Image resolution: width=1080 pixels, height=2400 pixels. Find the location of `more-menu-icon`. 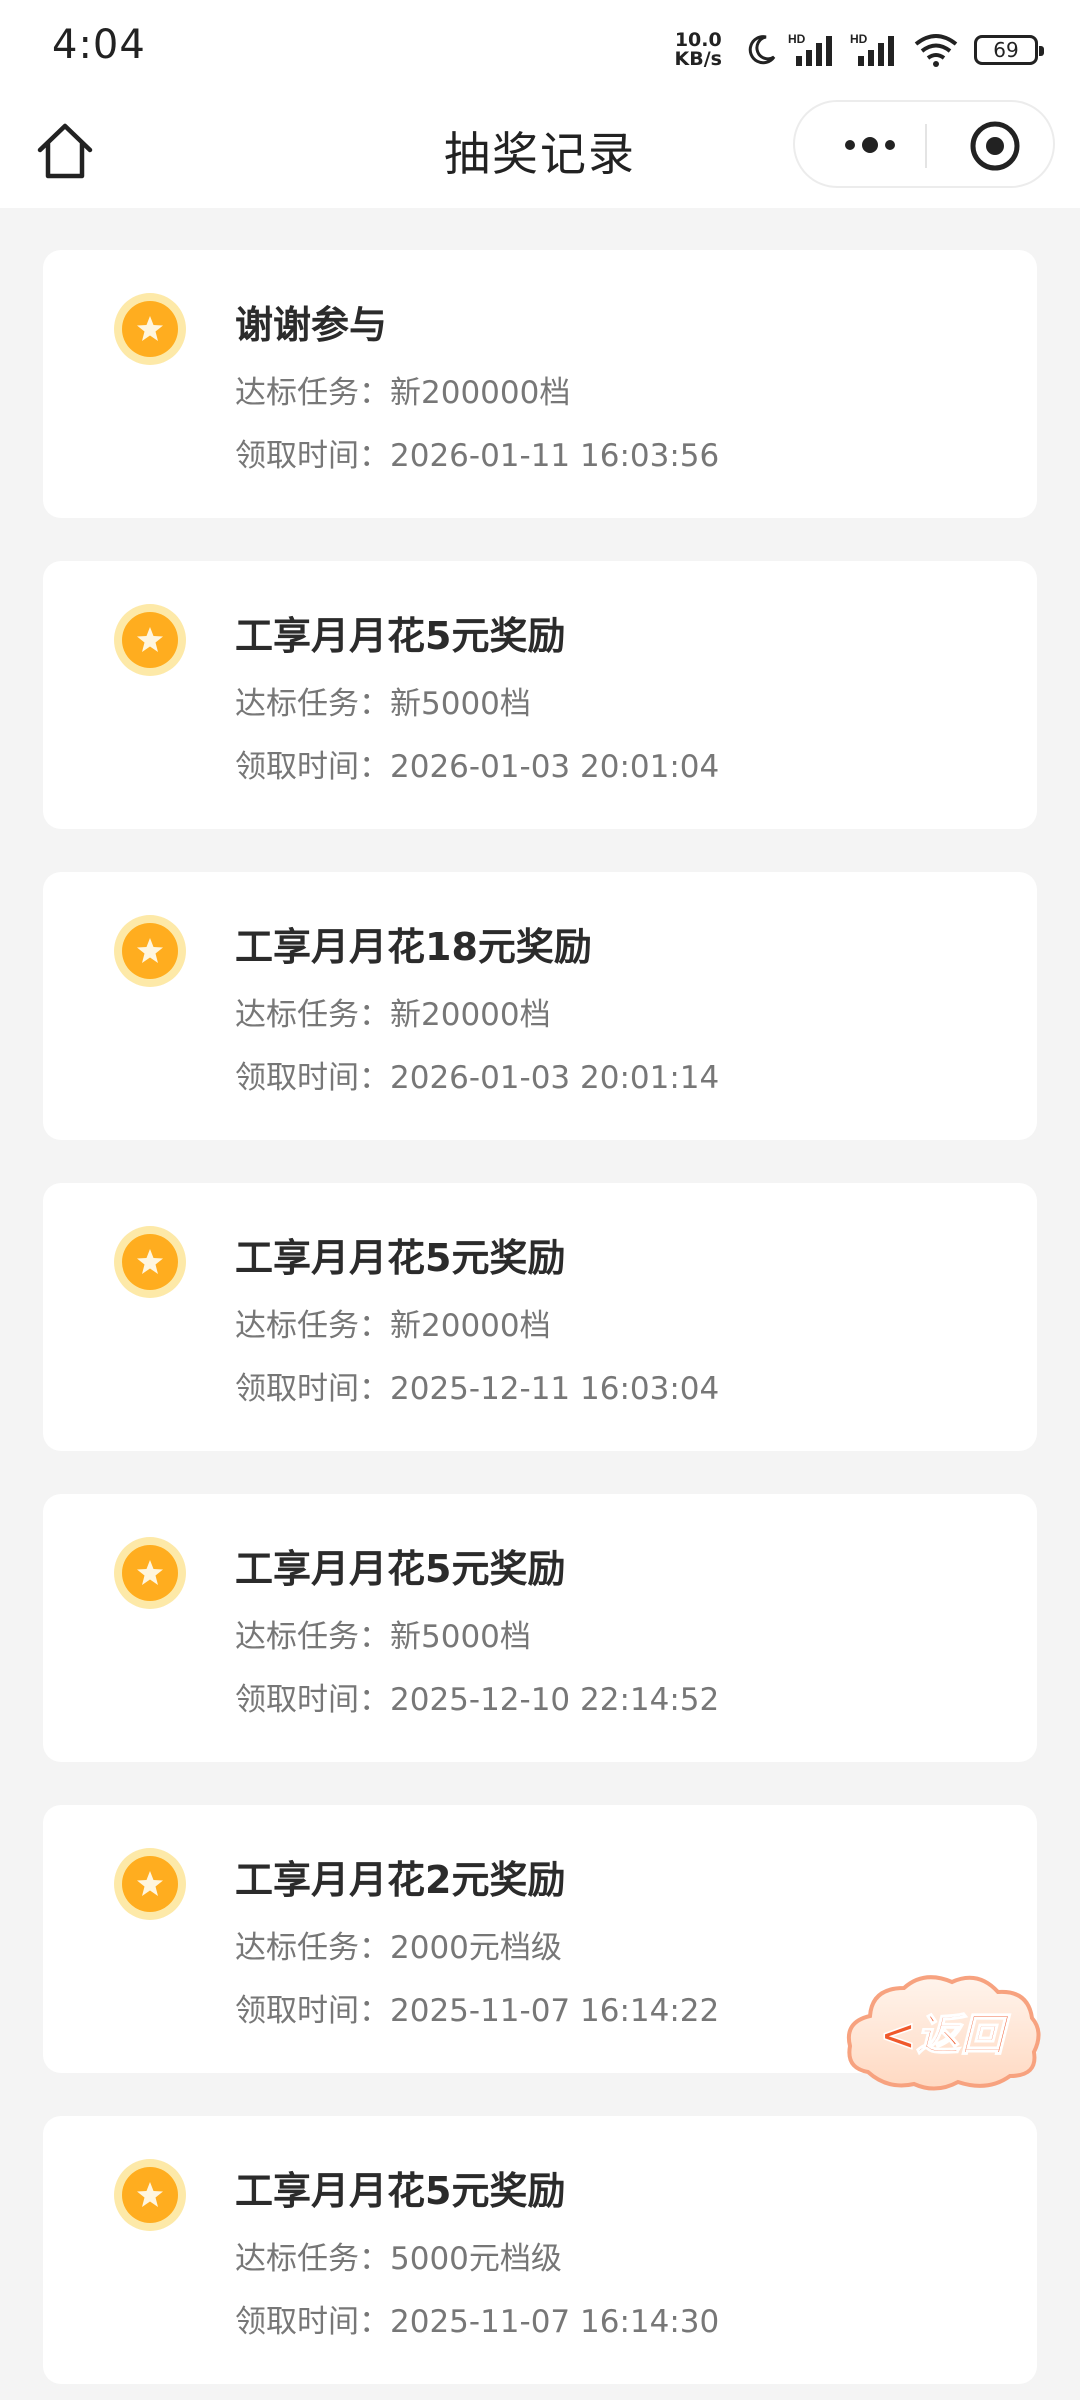

more-menu-icon is located at coordinates (870, 145).